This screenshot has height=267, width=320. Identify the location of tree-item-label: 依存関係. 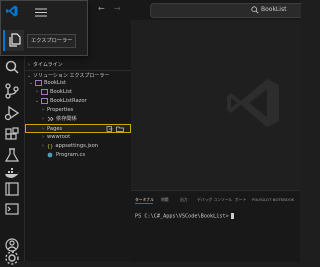
(66, 119).